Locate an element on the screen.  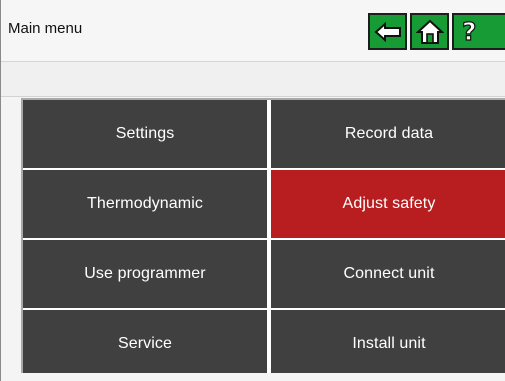
back-button is located at coordinates (387, 31).